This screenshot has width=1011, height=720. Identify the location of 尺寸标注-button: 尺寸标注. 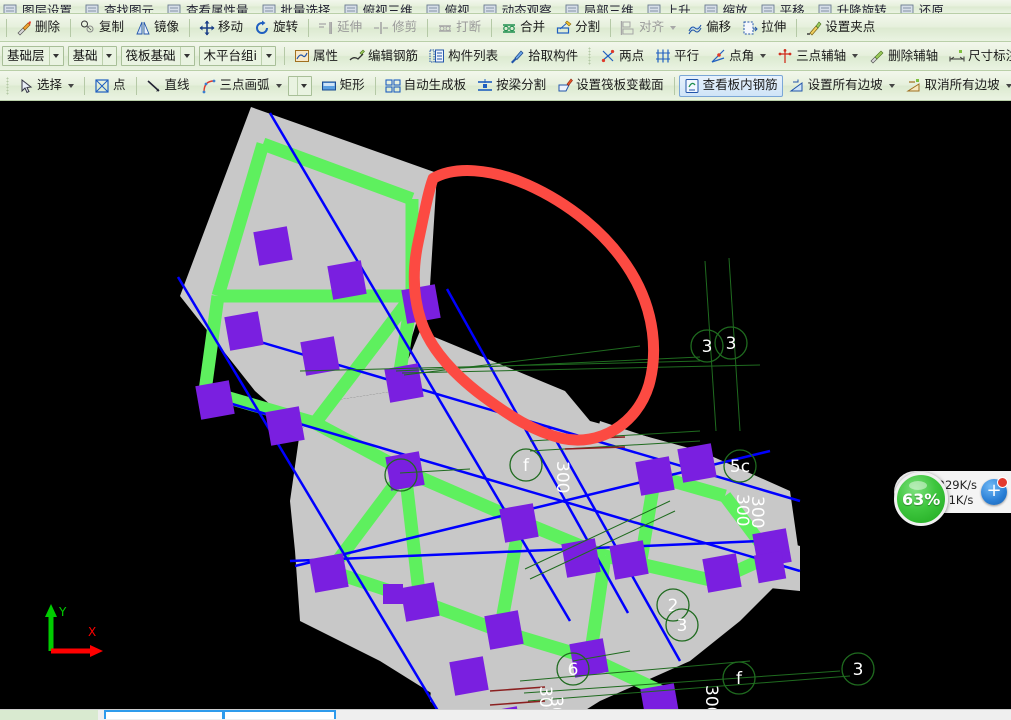
(977, 56).